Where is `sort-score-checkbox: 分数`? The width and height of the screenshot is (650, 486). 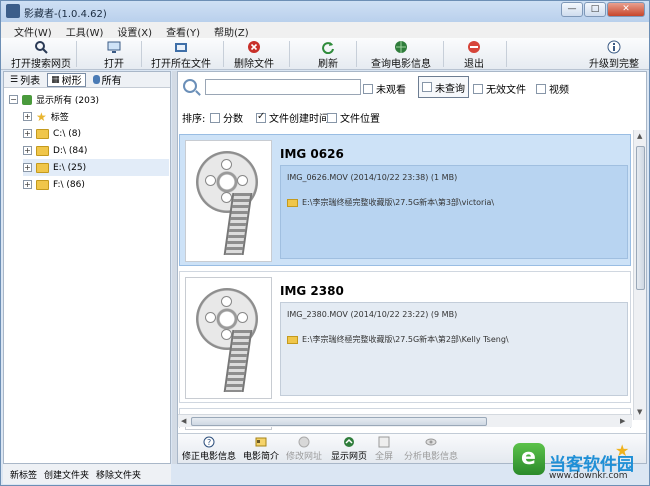
sort-score-checkbox: 分数 is located at coordinates (226, 117).